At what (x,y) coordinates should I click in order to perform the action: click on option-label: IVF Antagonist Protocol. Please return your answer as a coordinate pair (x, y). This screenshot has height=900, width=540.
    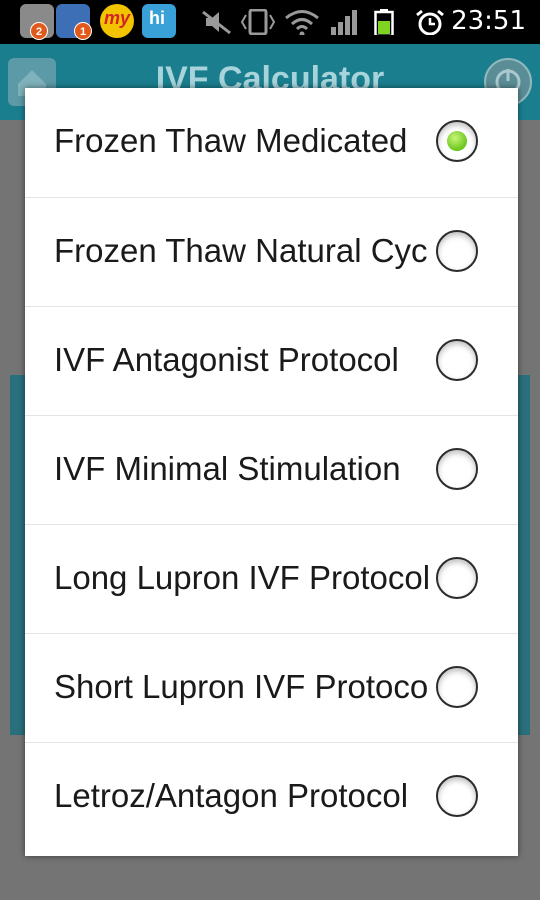
    Looking at the image, I should click on (226, 359).